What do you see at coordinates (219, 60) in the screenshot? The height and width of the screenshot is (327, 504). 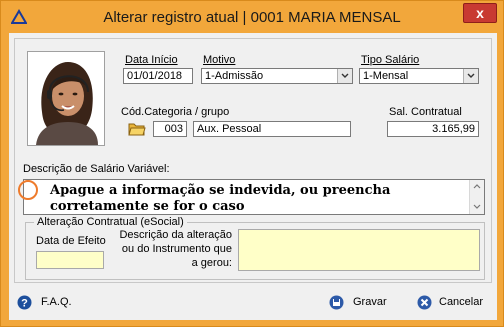 I see `motivo-label: Motivo` at bounding box center [219, 60].